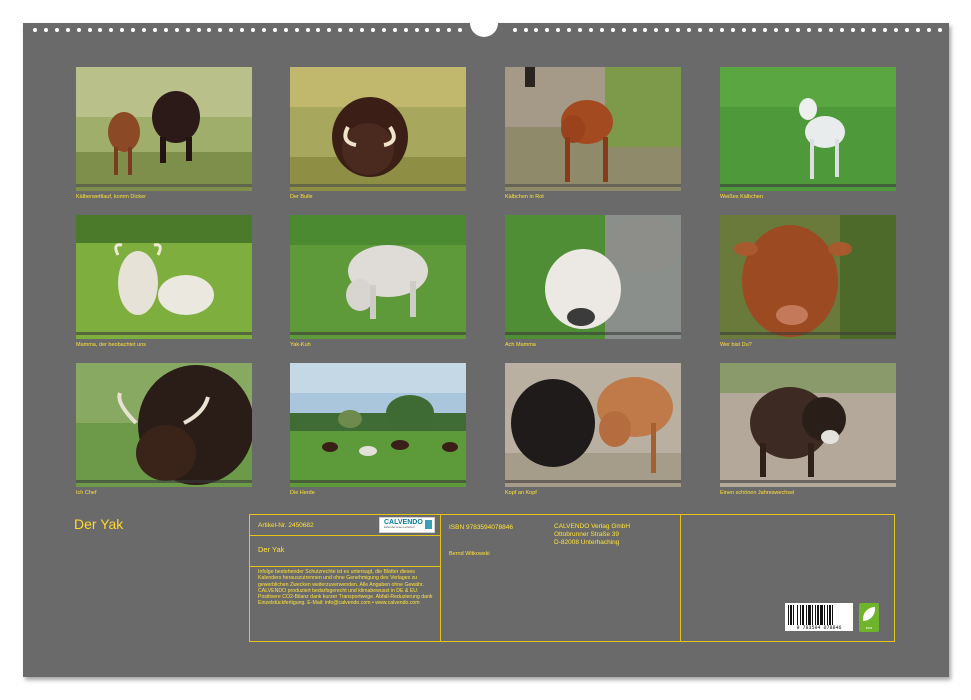  What do you see at coordinates (869, 614) in the screenshot?
I see `leaf-icon` at bounding box center [869, 614].